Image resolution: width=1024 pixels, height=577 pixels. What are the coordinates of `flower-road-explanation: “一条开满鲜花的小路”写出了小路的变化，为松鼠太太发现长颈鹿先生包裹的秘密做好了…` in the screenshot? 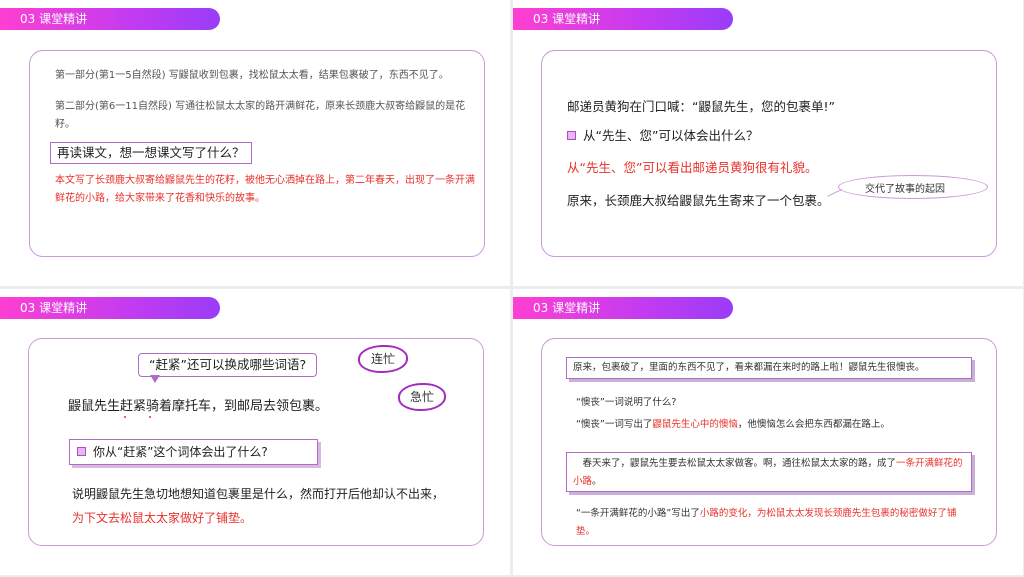 It's located at (773, 523).